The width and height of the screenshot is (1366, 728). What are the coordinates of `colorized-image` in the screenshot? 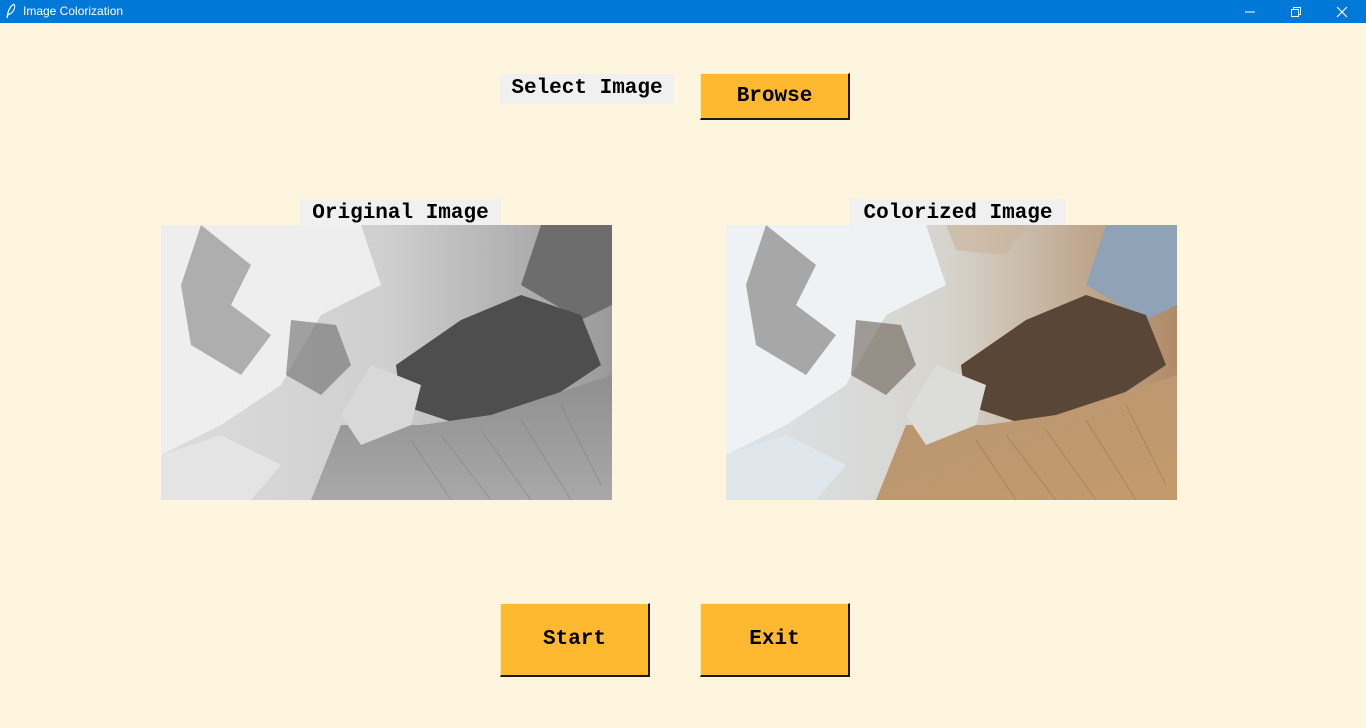 It's located at (951, 362).